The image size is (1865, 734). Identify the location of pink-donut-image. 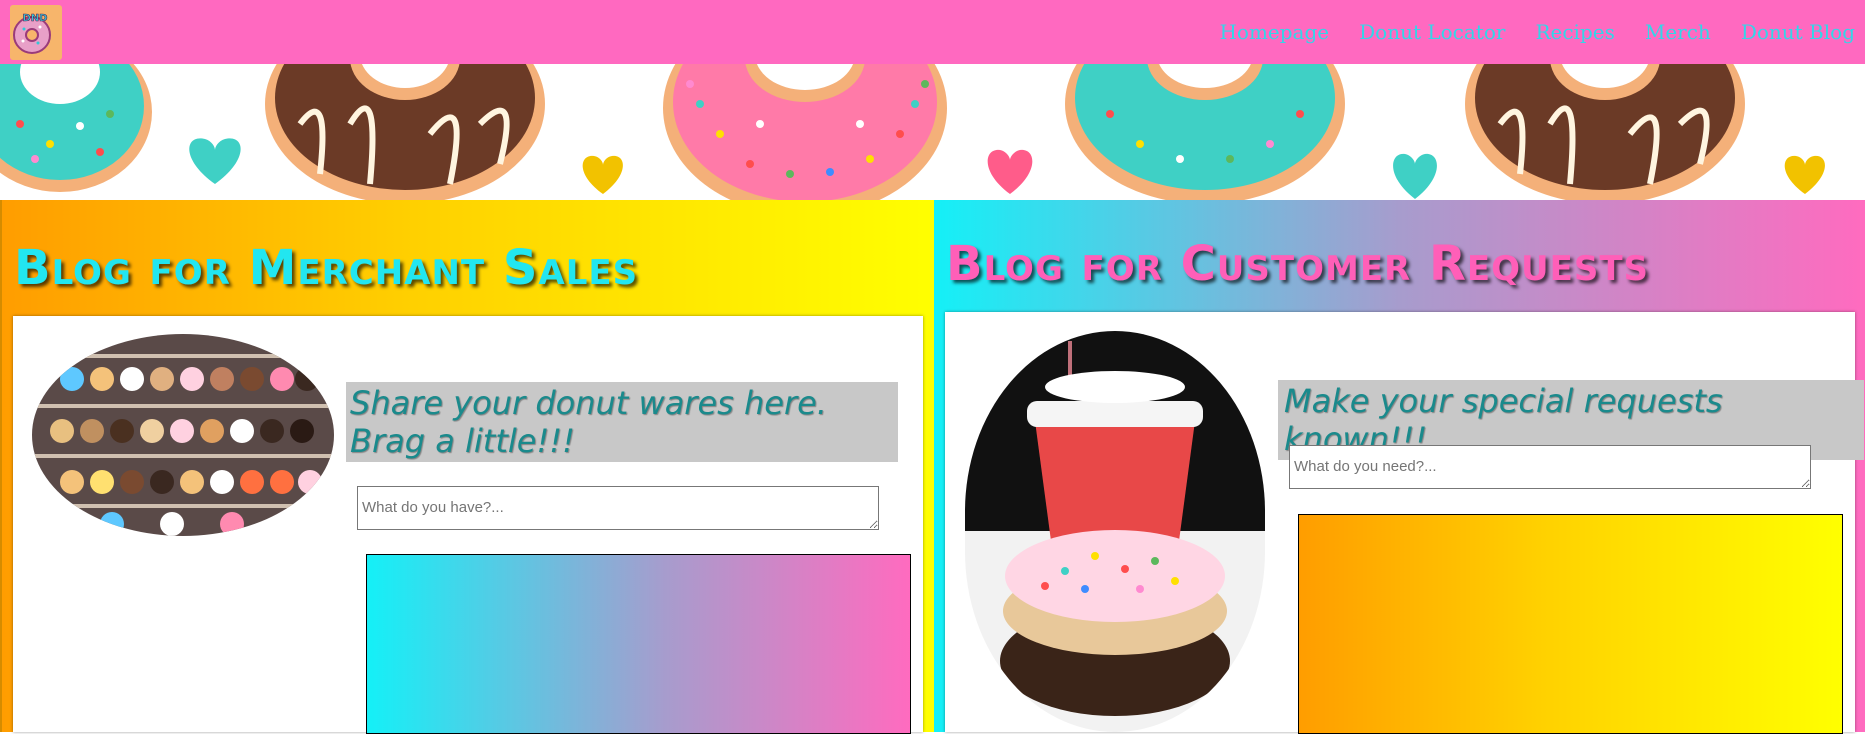
(805, 132).